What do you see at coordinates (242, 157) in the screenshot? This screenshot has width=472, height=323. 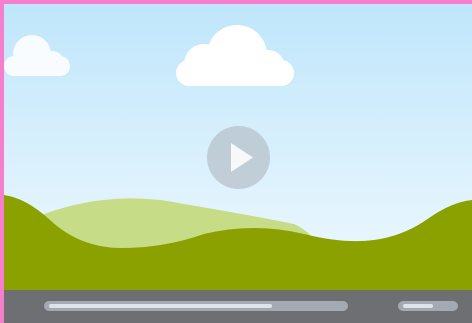 I see `play-icon` at bounding box center [242, 157].